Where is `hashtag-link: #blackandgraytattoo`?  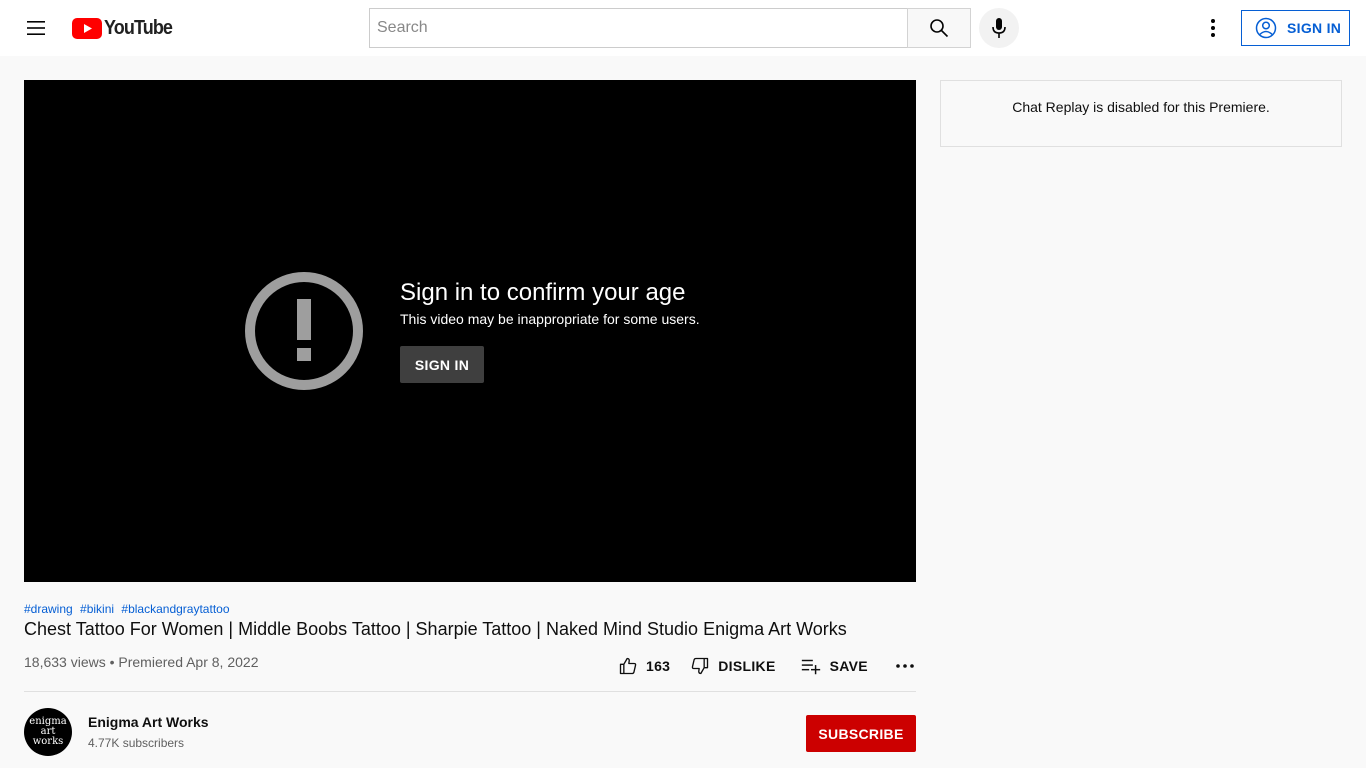
hashtag-link: #blackandgraytattoo is located at coordinates (175, 609).